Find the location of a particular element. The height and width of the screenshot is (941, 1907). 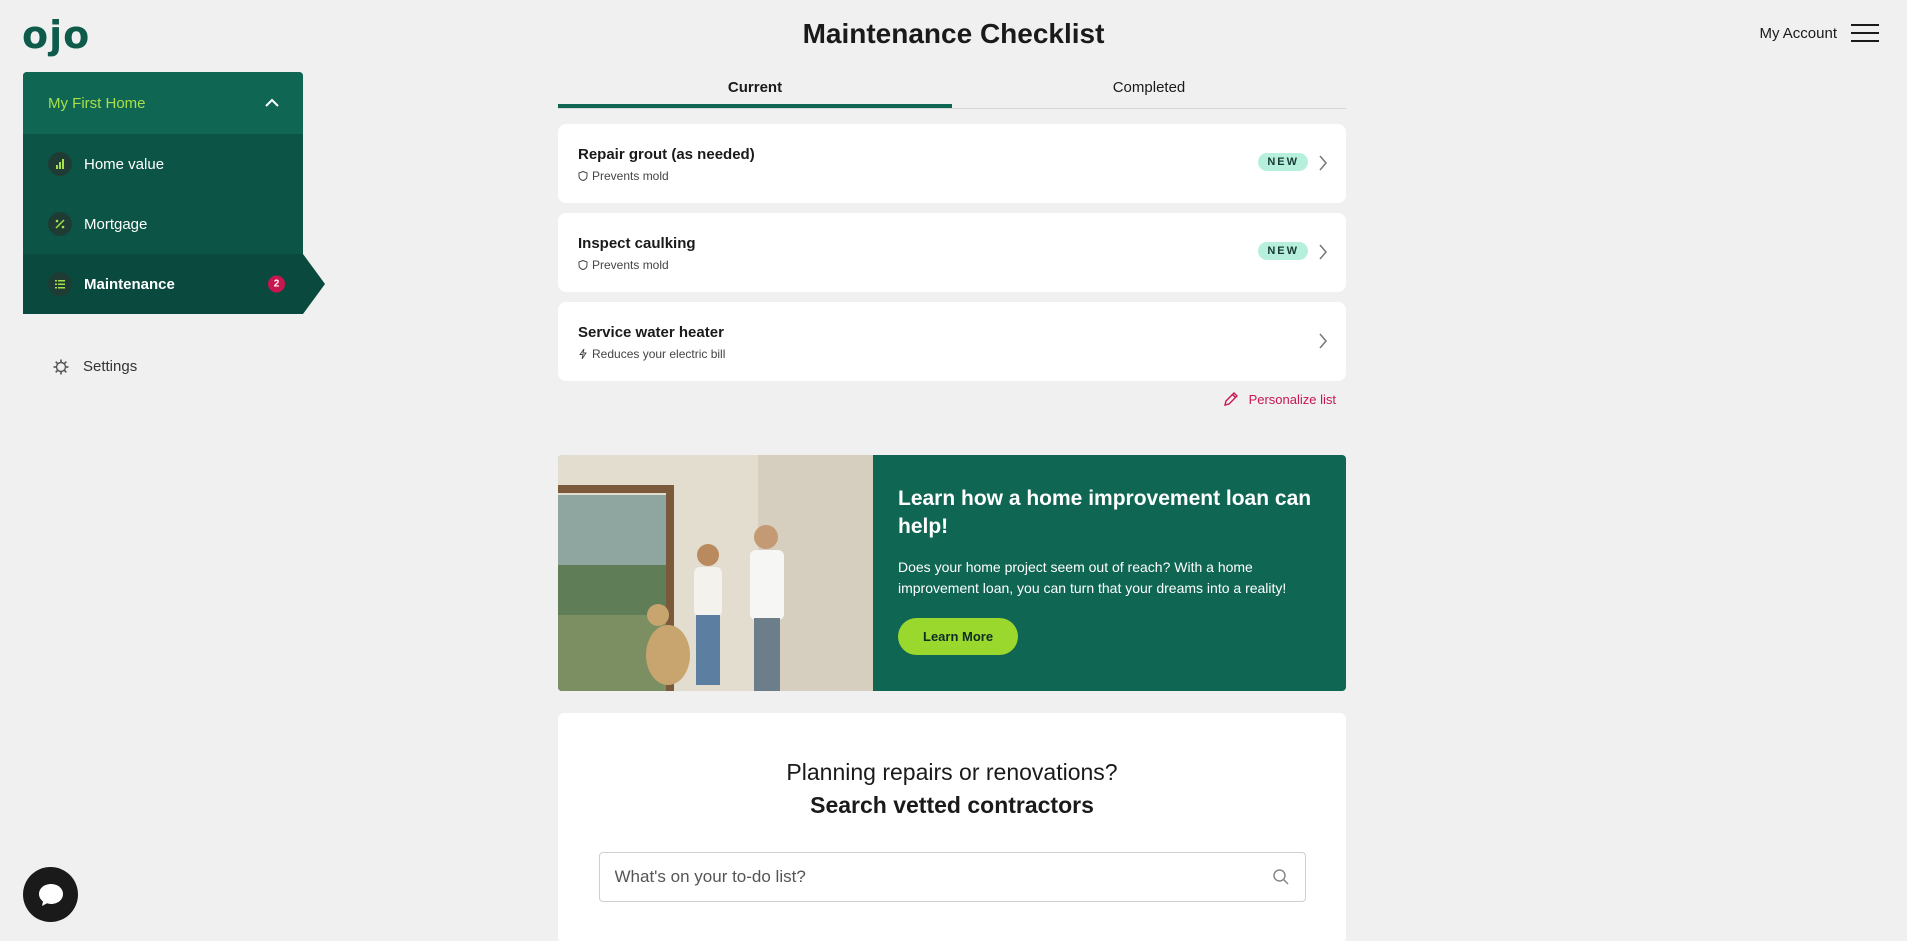

sidebar-item-settings: Settings is located at coordinates (163, 366).